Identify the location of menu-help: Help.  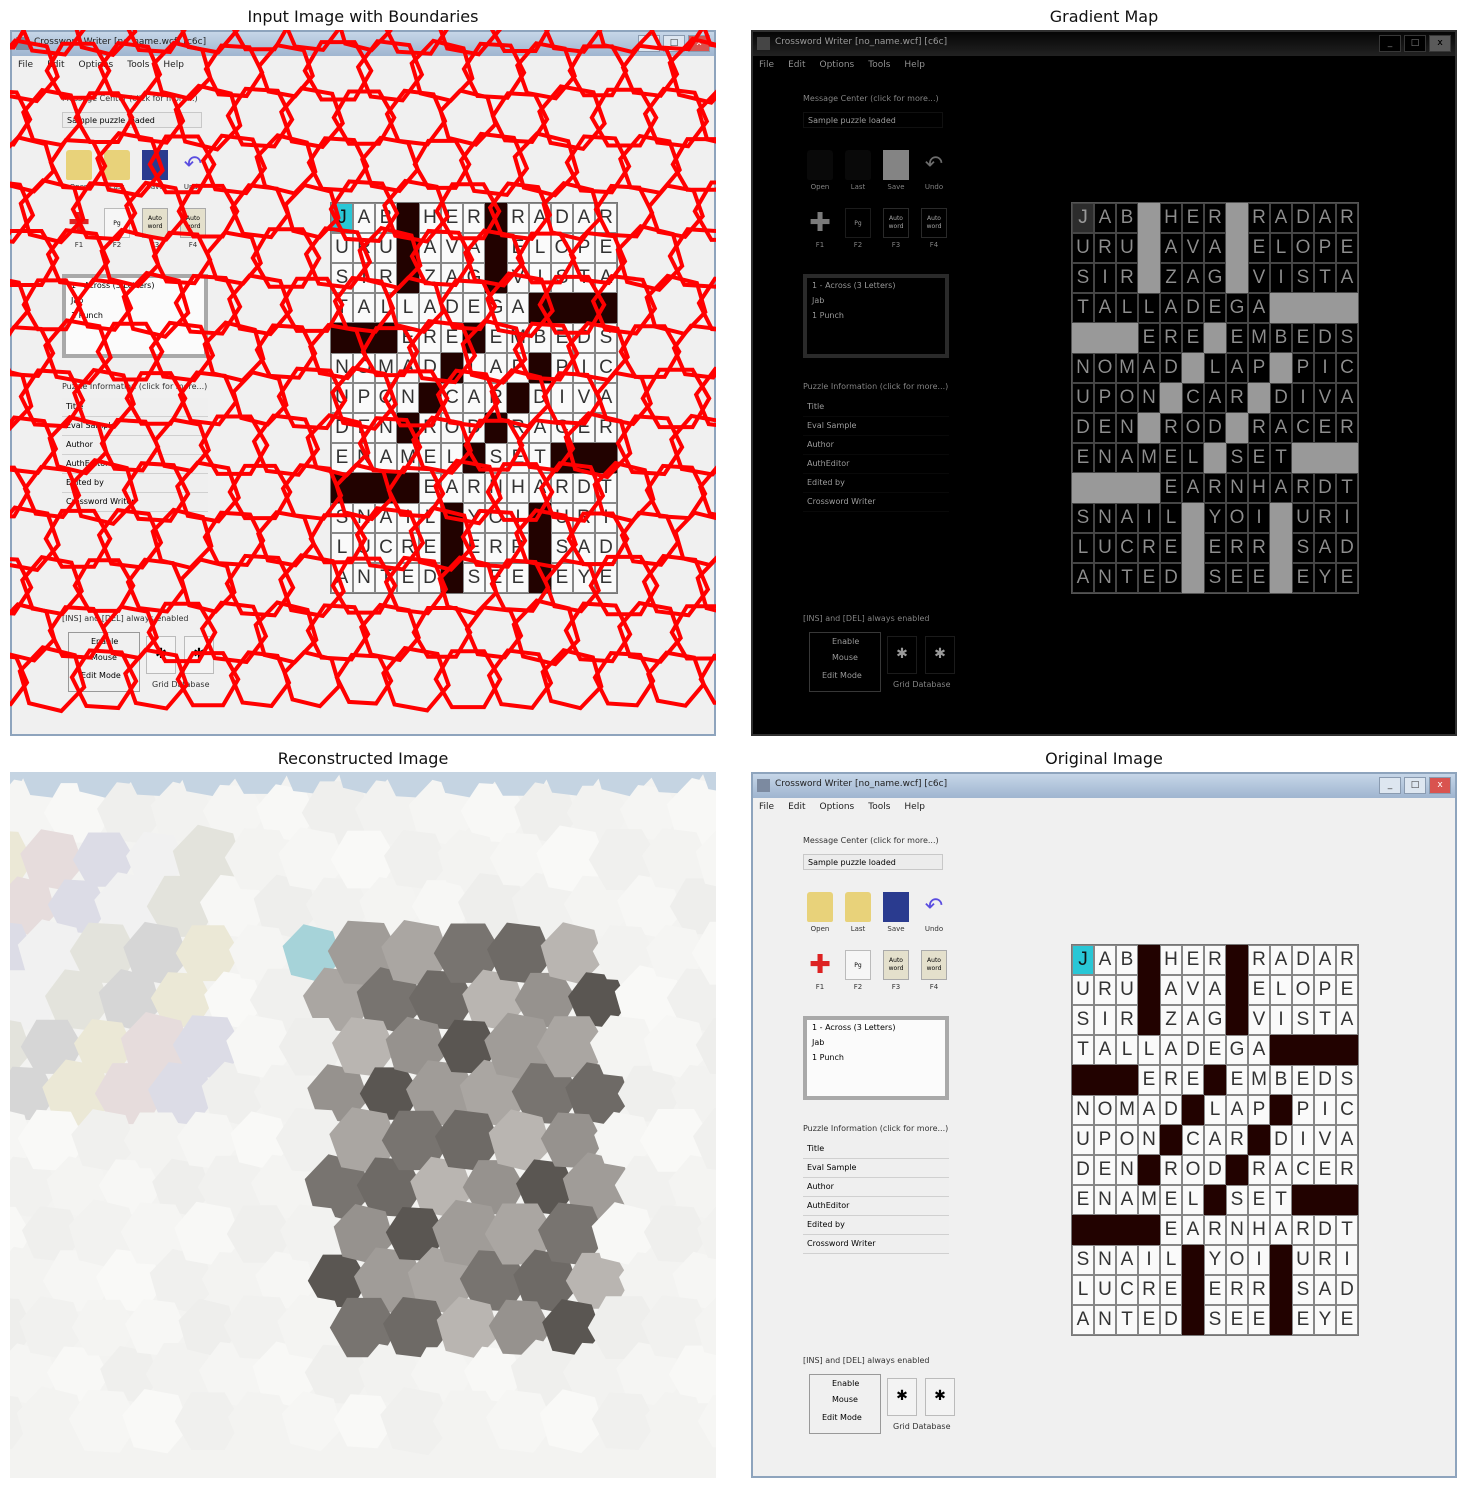
(914, 65).